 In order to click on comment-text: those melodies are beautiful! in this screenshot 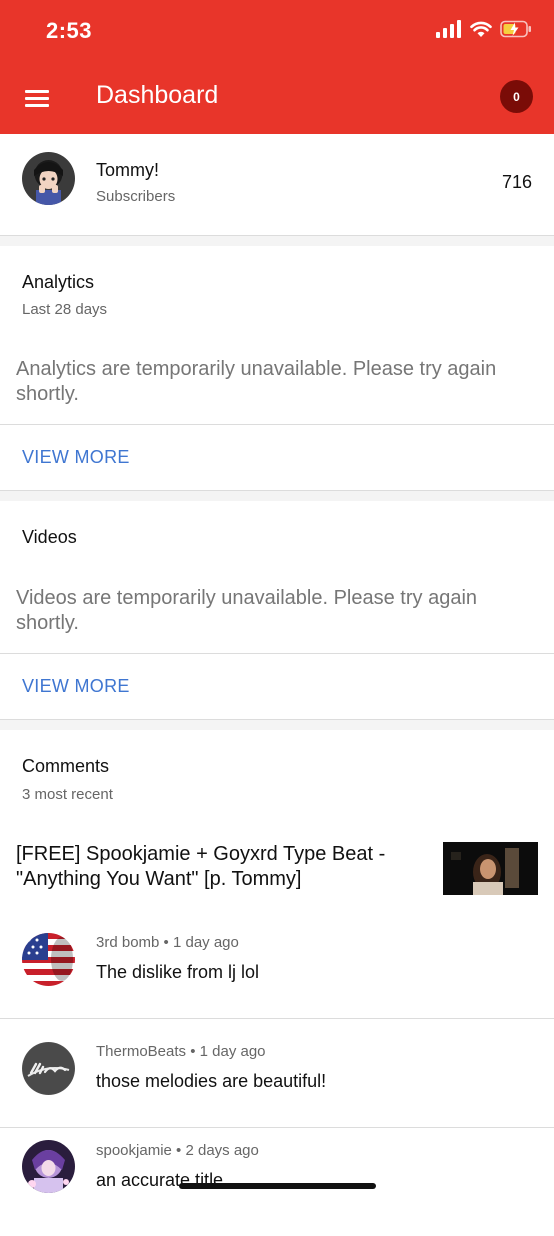, I will do `click(211, 1081)`.